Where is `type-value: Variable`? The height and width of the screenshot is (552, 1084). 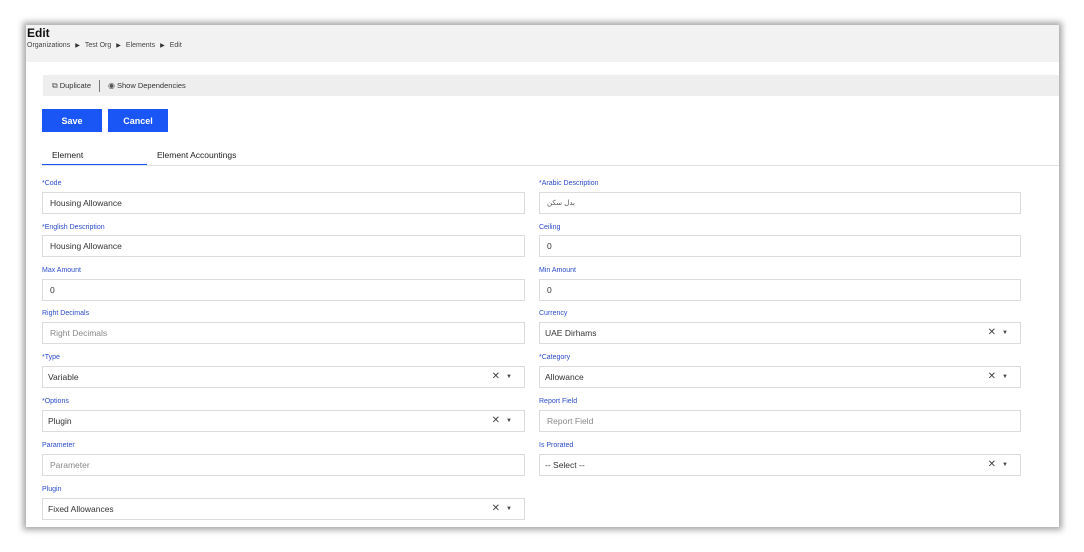
type-value: Variable is located at coordinates (63, 377).